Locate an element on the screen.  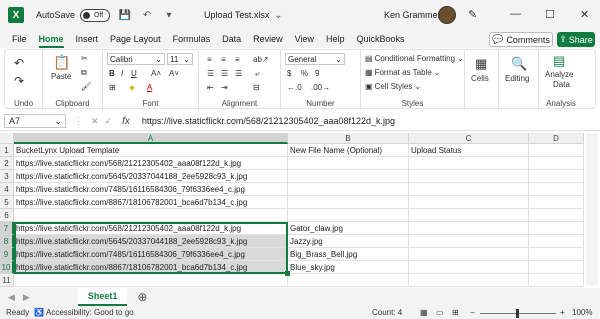
zoom-out-icon: − is located at coordinates (472, 312).